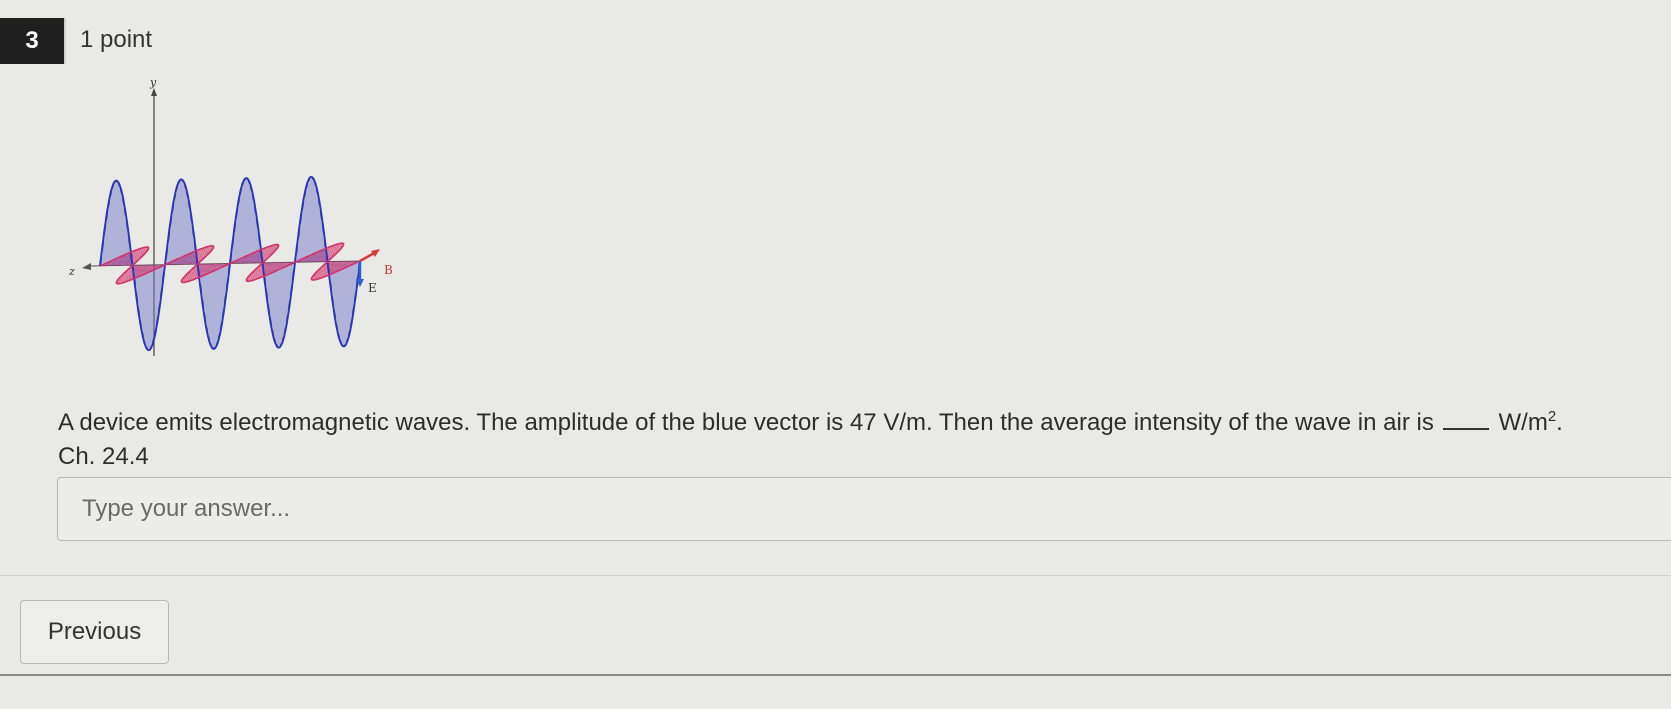 This screenshot has height=709, width=1671. Describe the element at coordinates (1523, 422) in the screenshot. I see `unit-base: W/m` at that location.